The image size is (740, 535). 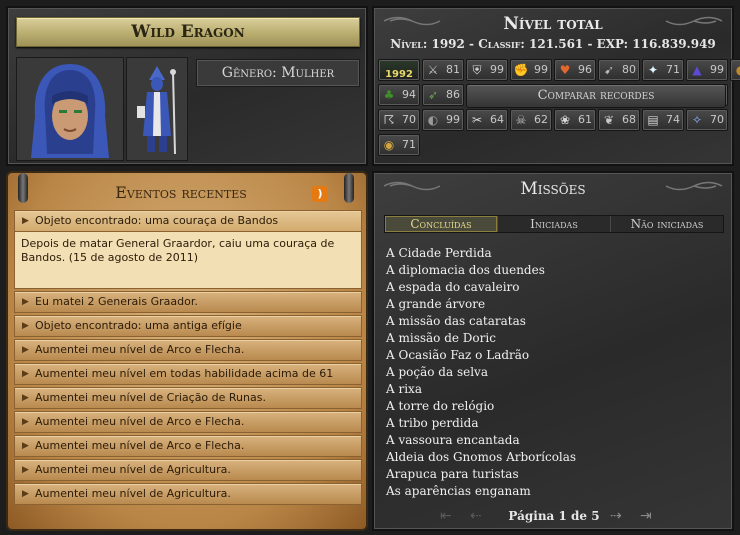 I want to click on skill-badge: ♣ 94, so click(x=399, y=95).